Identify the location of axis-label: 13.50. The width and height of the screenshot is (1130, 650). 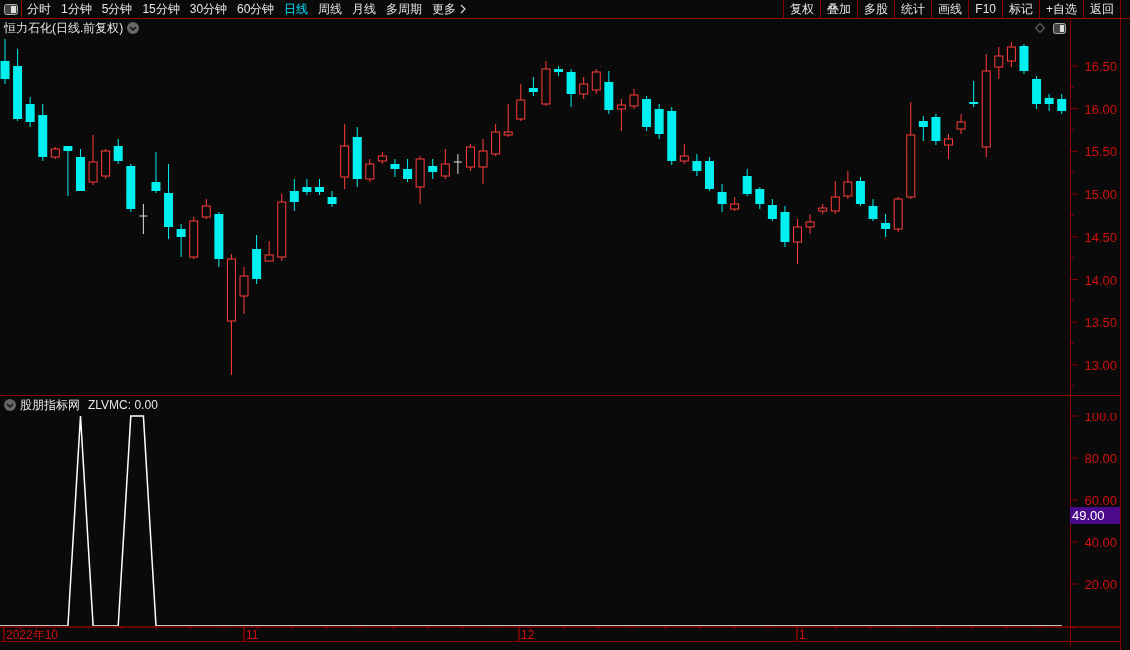
(1100, 323).